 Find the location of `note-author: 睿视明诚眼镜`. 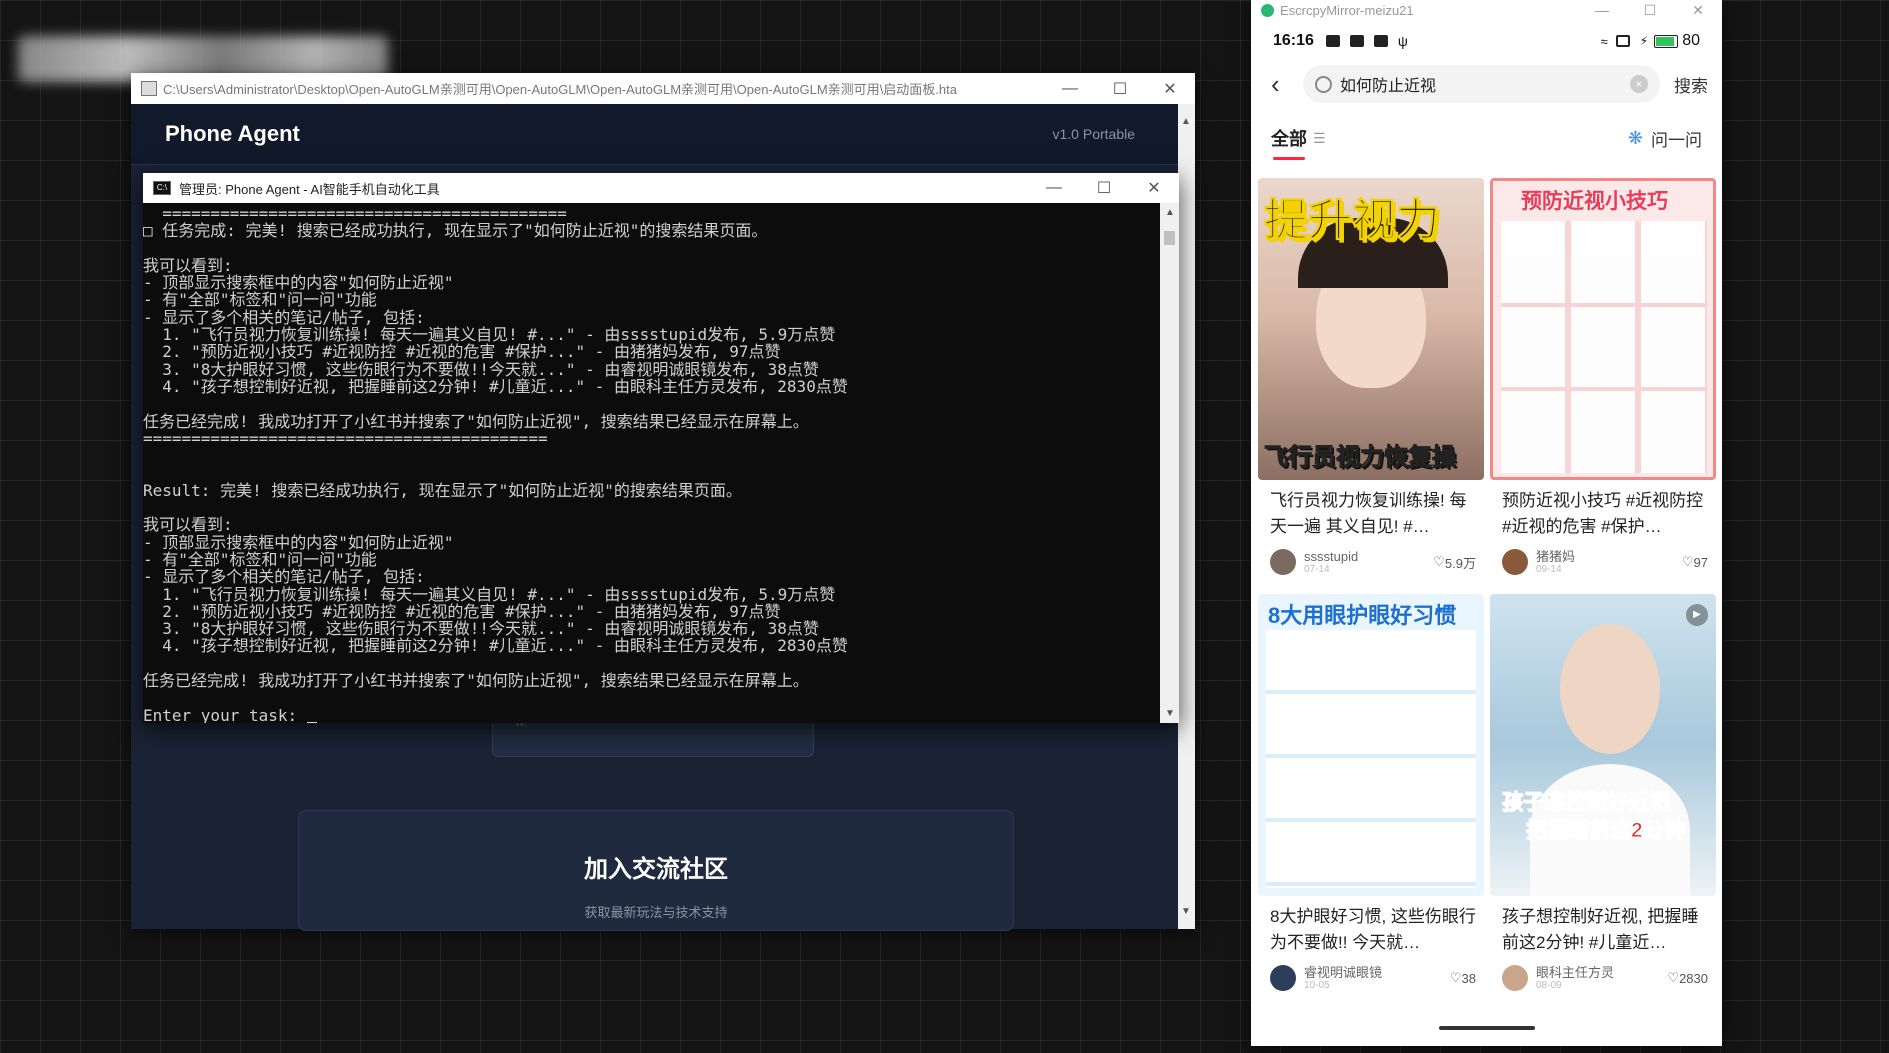

note-author: 睿视明诚眼镜 is located at coordinates (1343, 972).